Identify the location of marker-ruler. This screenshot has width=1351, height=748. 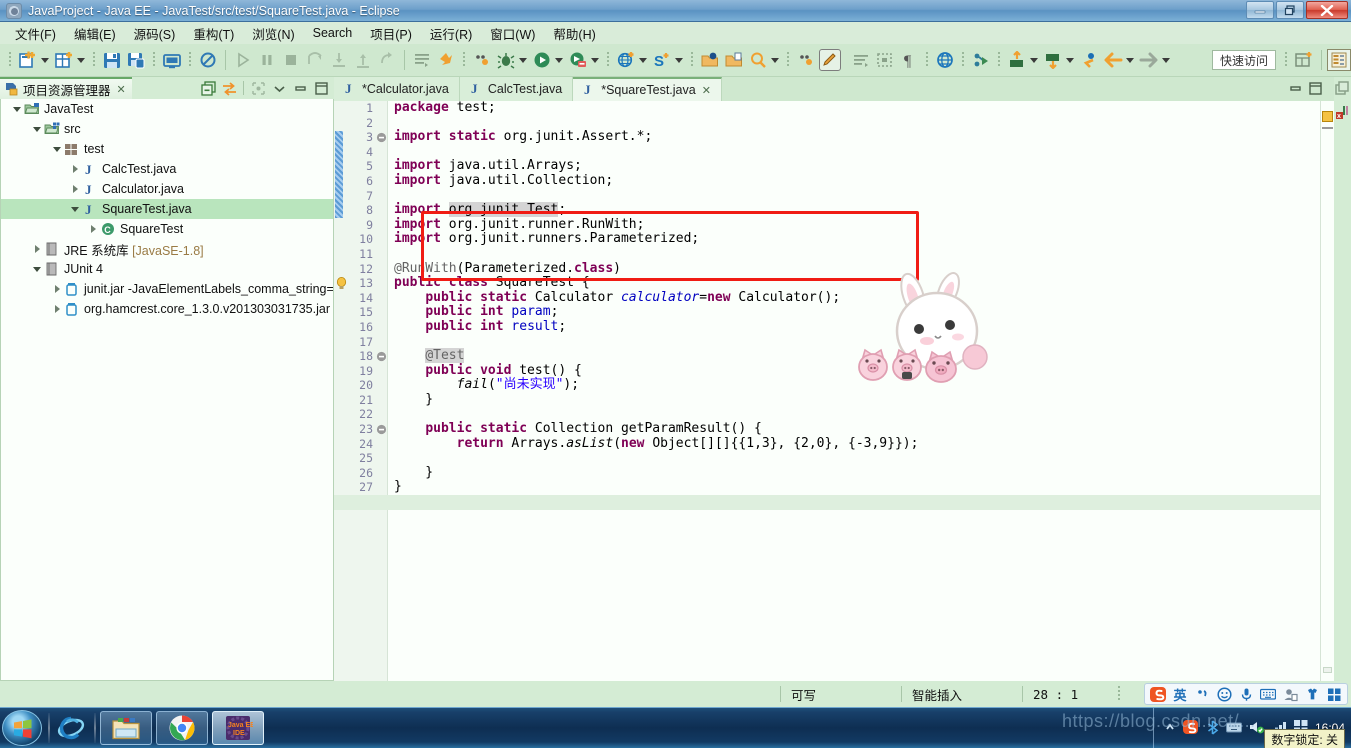
(341, 391).